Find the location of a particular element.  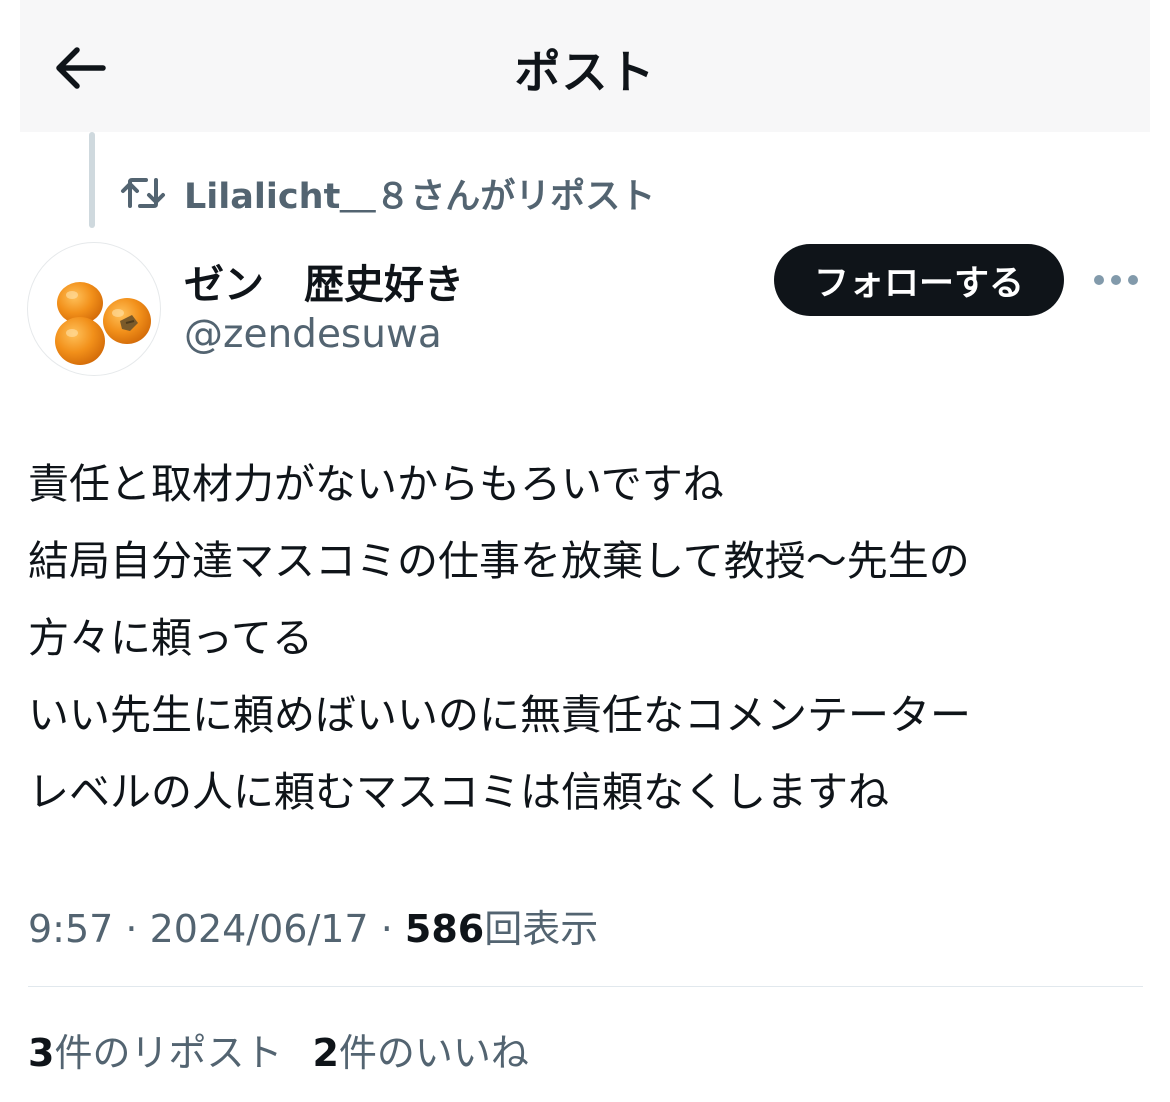

repost-icon is located at coordinates (143, 193).